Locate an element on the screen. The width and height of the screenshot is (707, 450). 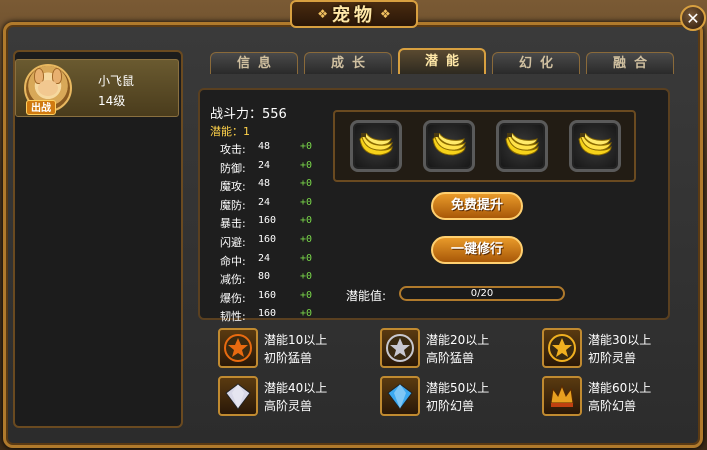
combat-power: 战斗力：556 is located at coordinates (248, 114).